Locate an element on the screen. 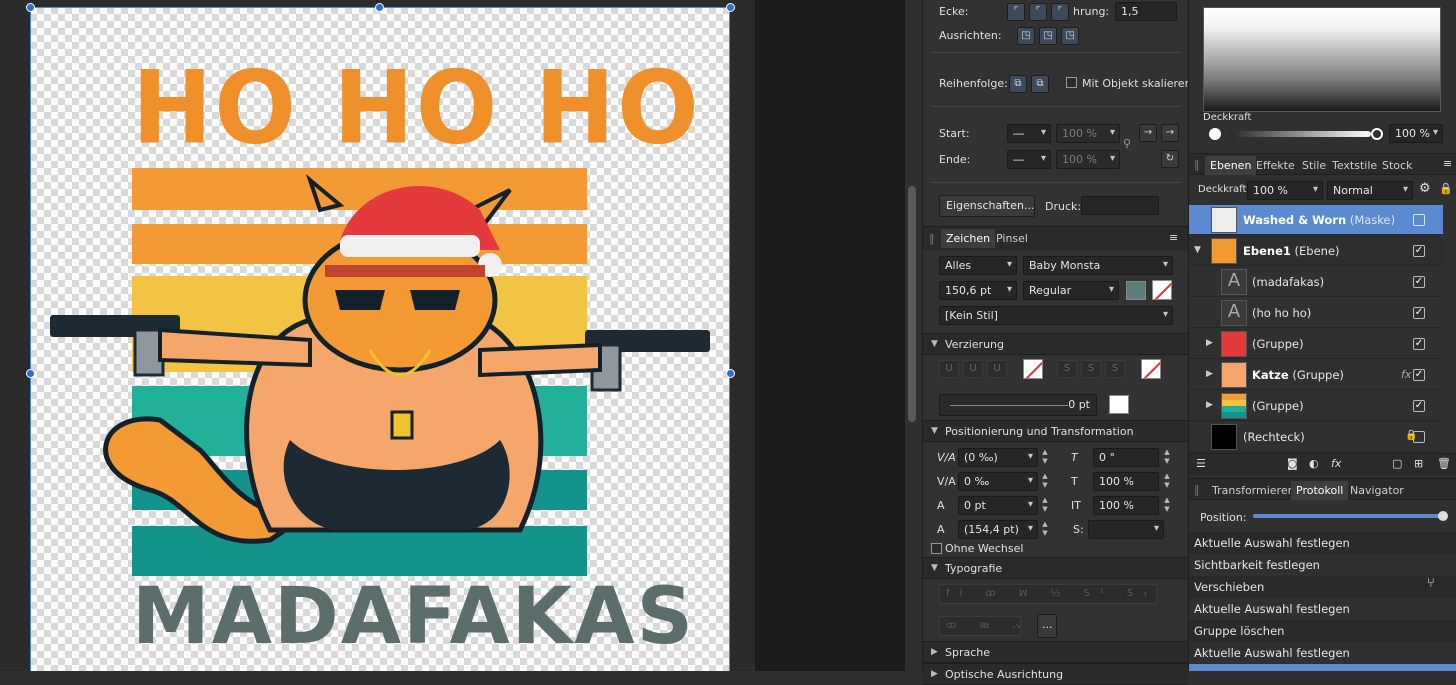 The image size is (1456, 685). link-icon: ⚲ is located at coordinates (1127, 143).